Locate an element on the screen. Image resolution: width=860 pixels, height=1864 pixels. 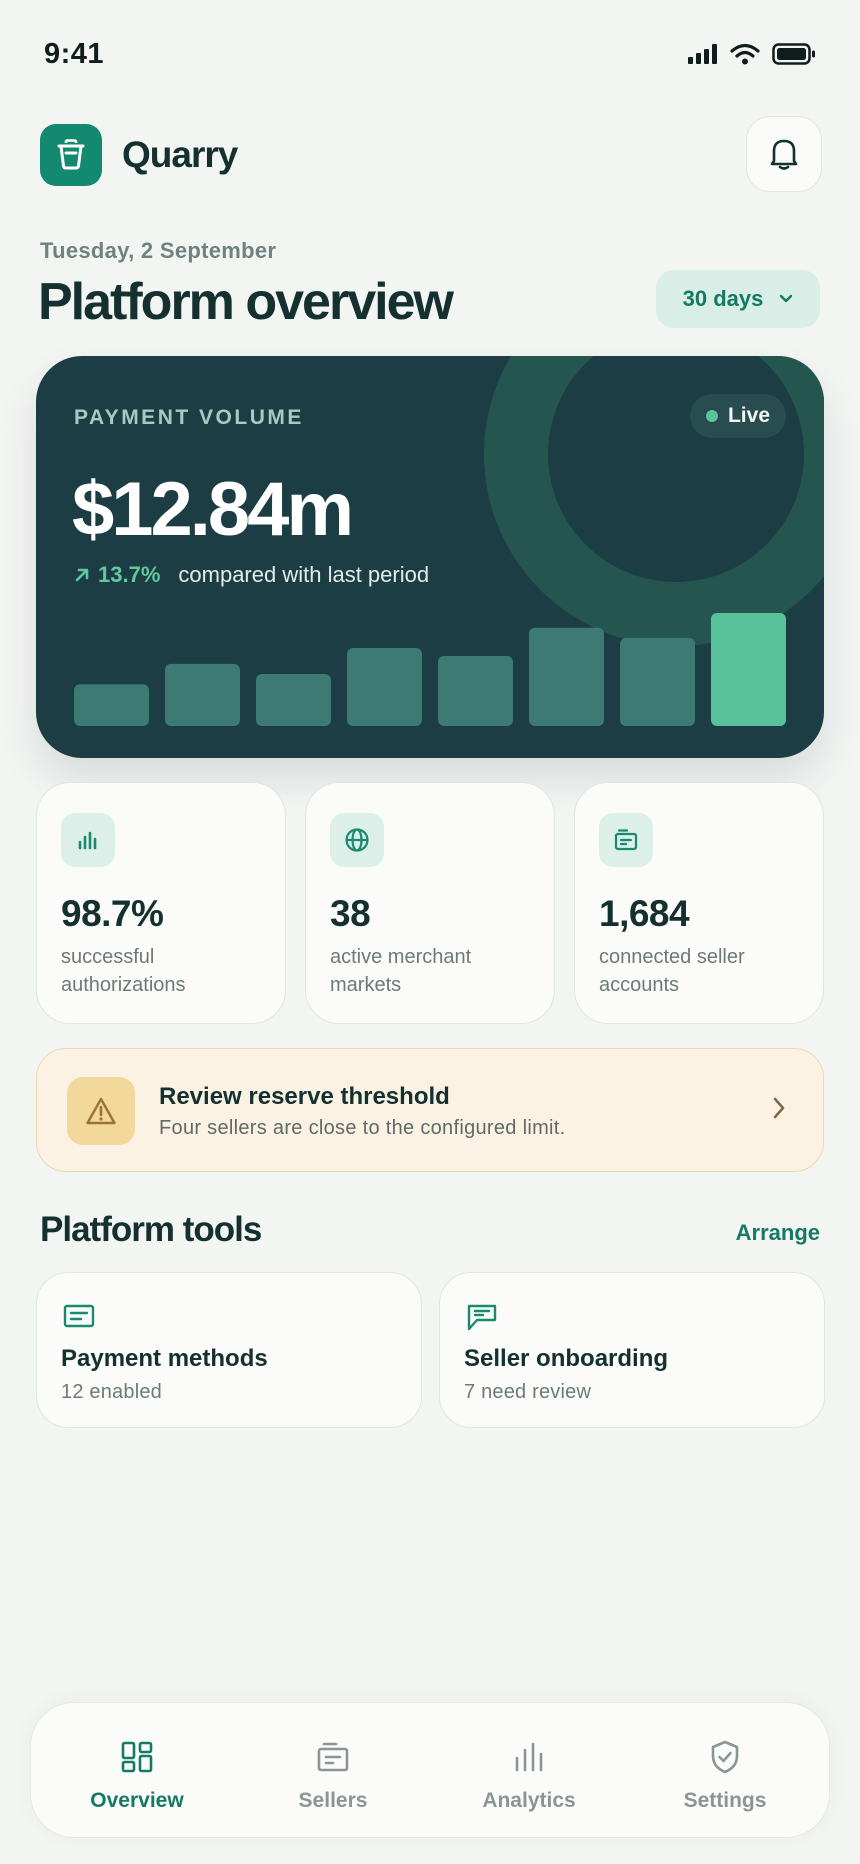
signal-icon is located at coordinates (702, 54).